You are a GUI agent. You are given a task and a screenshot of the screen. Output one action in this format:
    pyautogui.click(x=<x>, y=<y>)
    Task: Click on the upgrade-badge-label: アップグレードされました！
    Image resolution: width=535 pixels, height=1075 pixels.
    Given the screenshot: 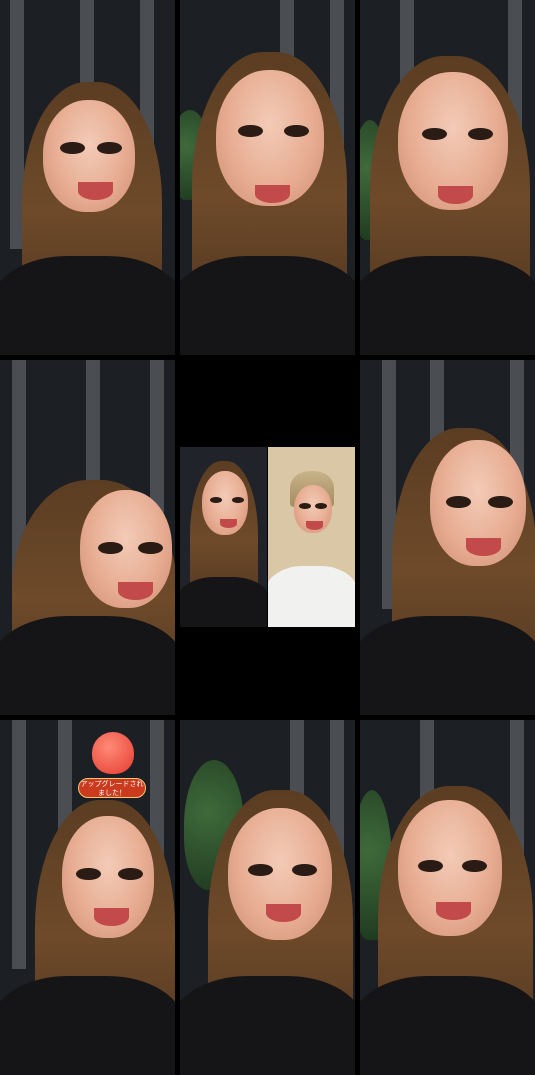 What is the action you would take?
    pyautogui.click(x=112, y=788)
    